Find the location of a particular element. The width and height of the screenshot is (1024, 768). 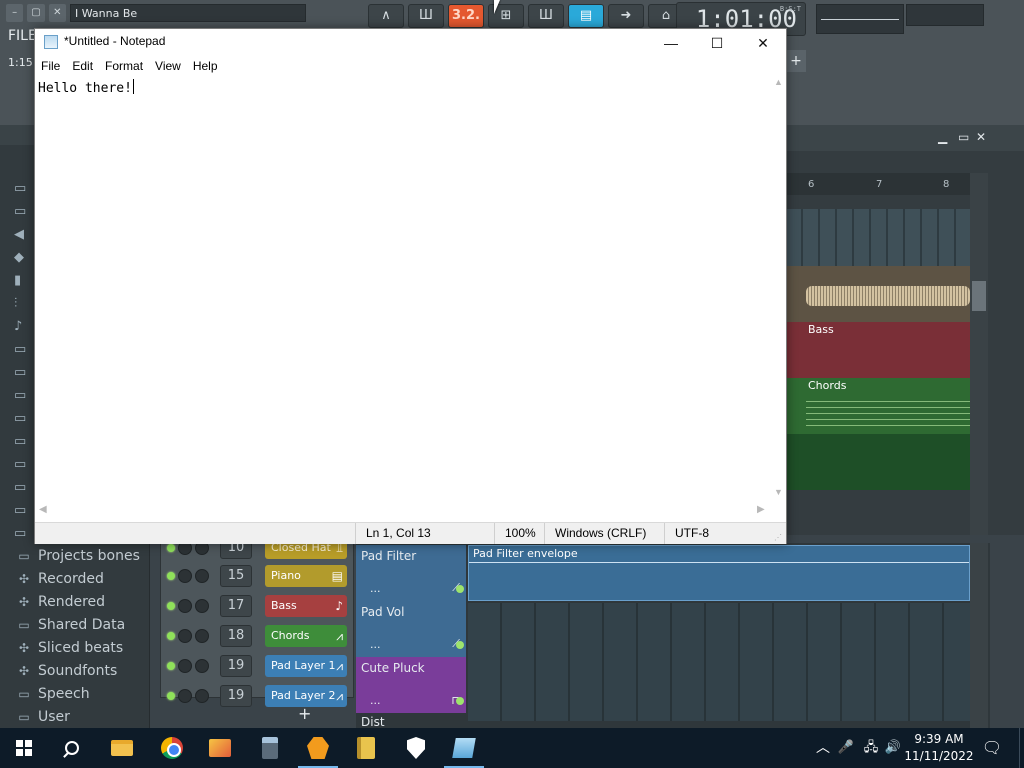

channel-mixer-track: 15 is located at coordinates (236, 576).